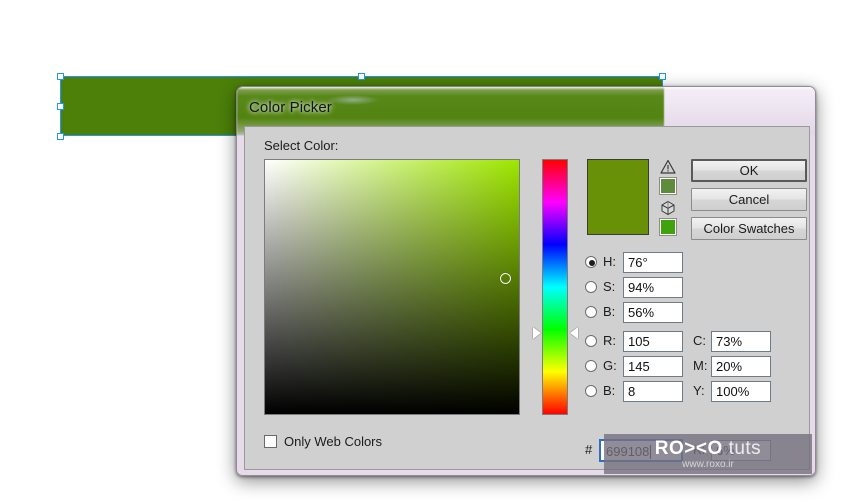  I want to click on selection-handle-middle-left, so click(60, 106).